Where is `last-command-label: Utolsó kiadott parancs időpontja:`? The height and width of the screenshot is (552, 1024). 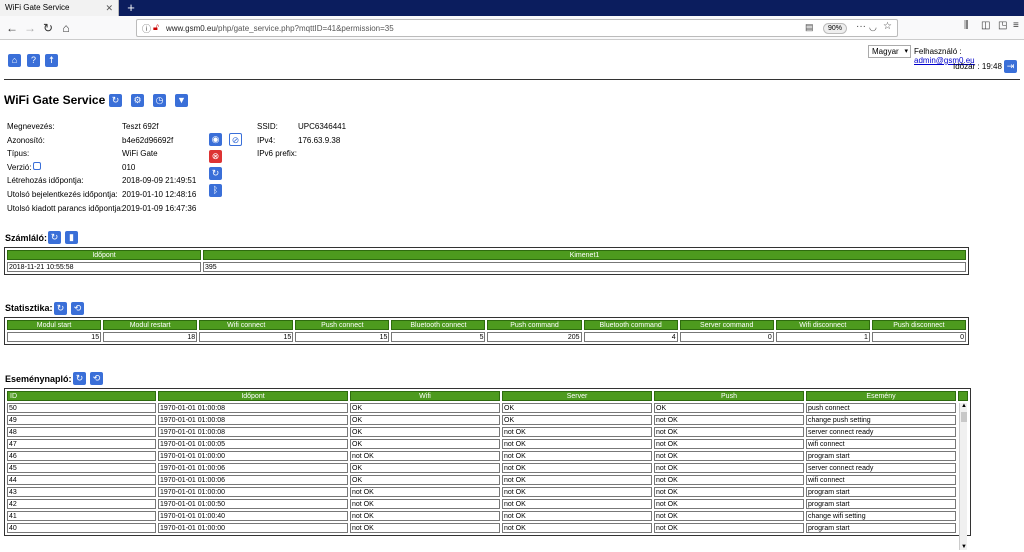
last-command-label: Utolsó kiadott parancs időpontja: is located at coordinates (65, 208).